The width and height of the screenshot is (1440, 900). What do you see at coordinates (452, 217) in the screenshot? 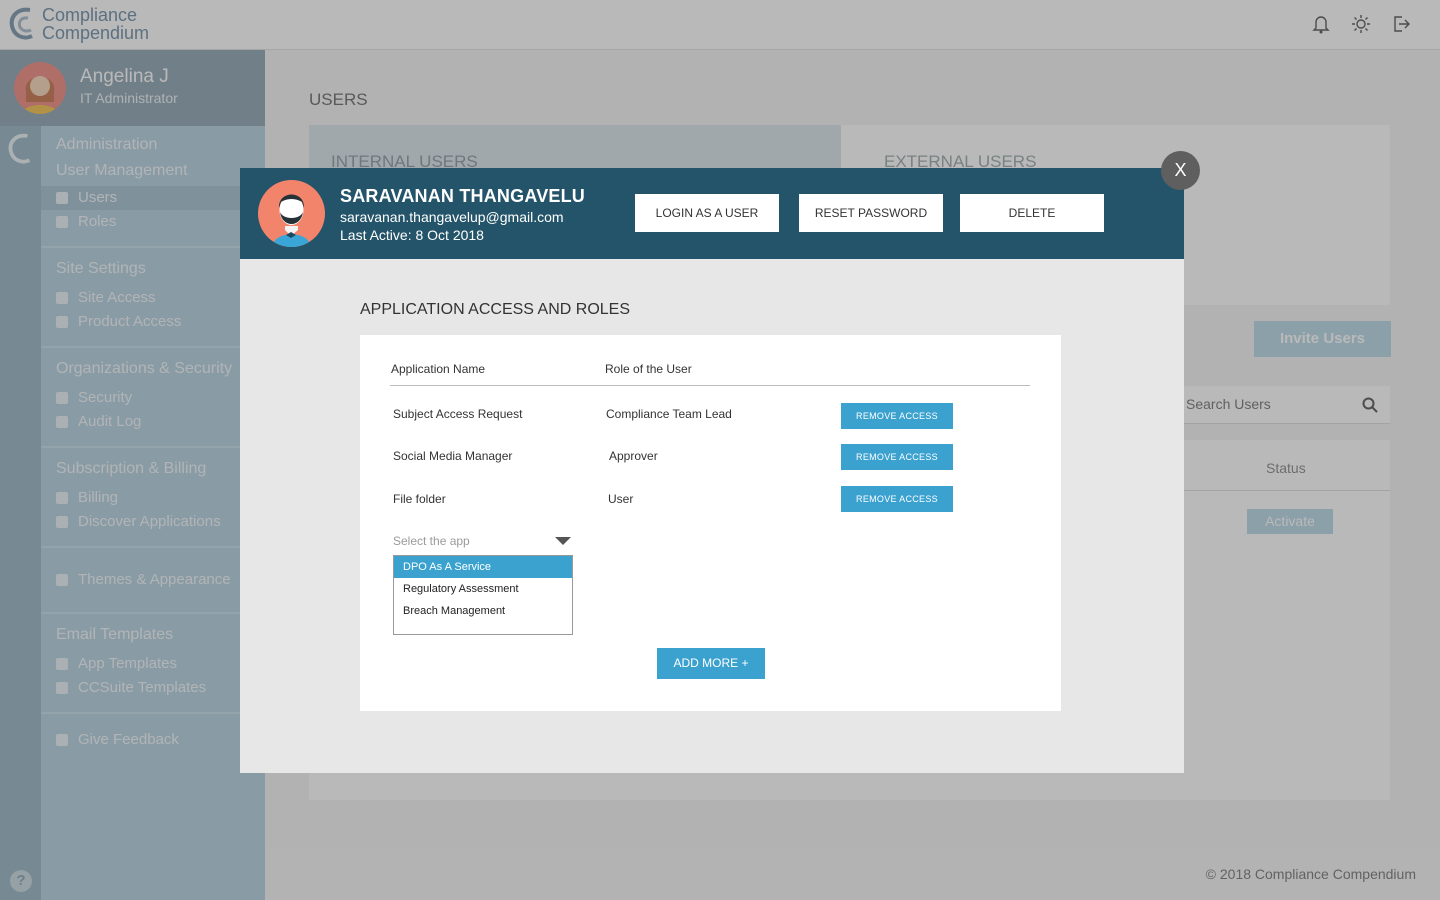
I see `user-email: saravanan.thangavelup@gmail.com` at bounding box center [452, 217].